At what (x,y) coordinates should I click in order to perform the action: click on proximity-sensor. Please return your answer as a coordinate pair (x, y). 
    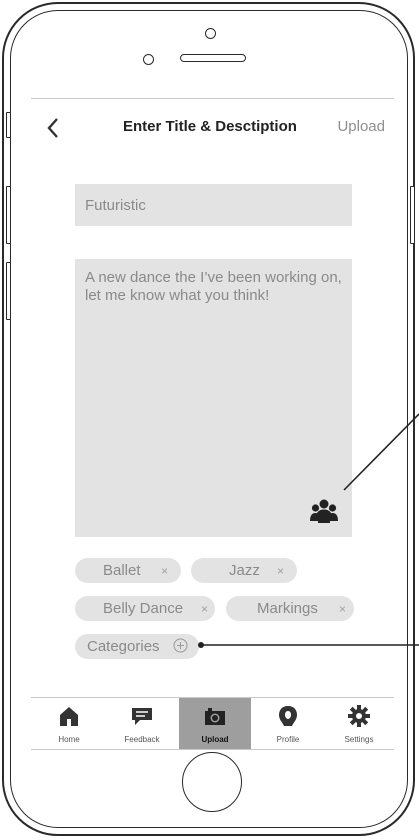
    Looking at the image, I should click on (148, 59).